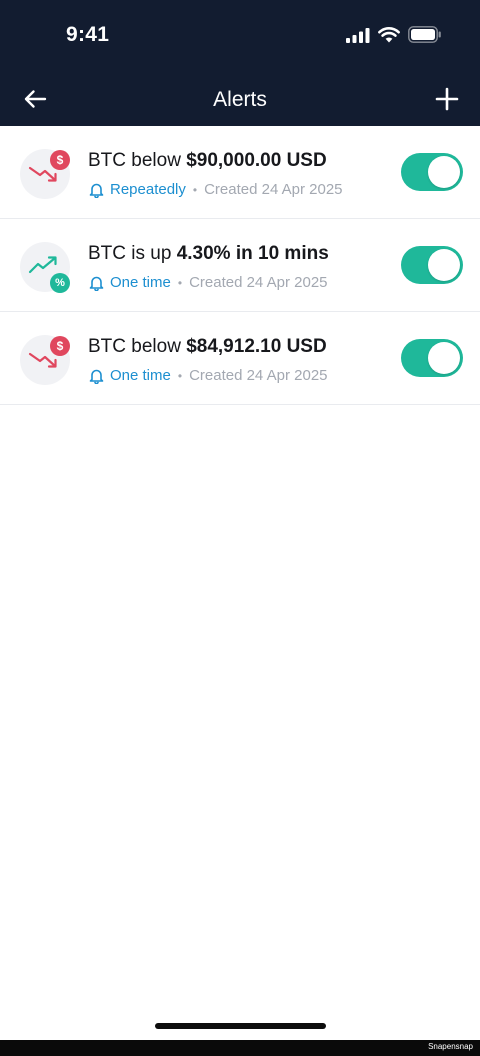  Describe the element at coordinates (389, 34) in the screenshot. I see `wifi-icon` at that location.